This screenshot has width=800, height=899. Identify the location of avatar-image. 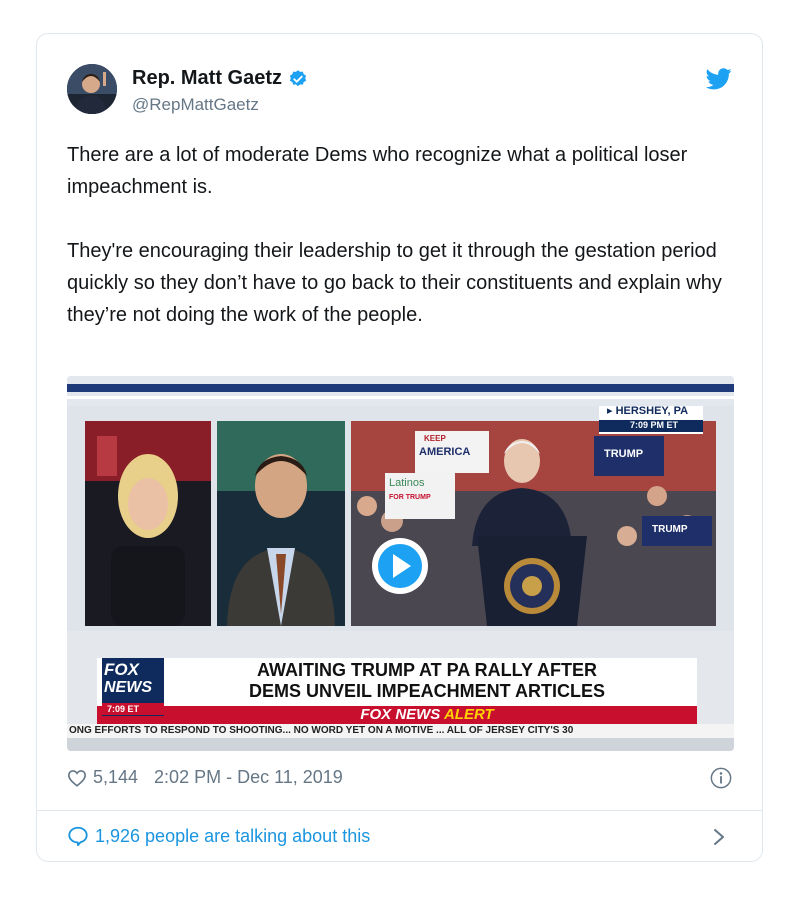
(92, 89).